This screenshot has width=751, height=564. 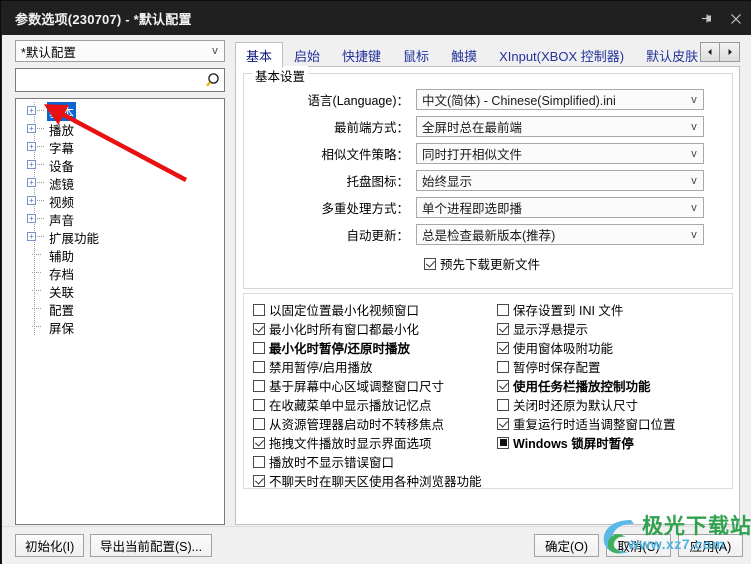 What do you see at coordinates (706, 19) in the screenshot?
I see `pin-icon` at bounding box center [706, 19].